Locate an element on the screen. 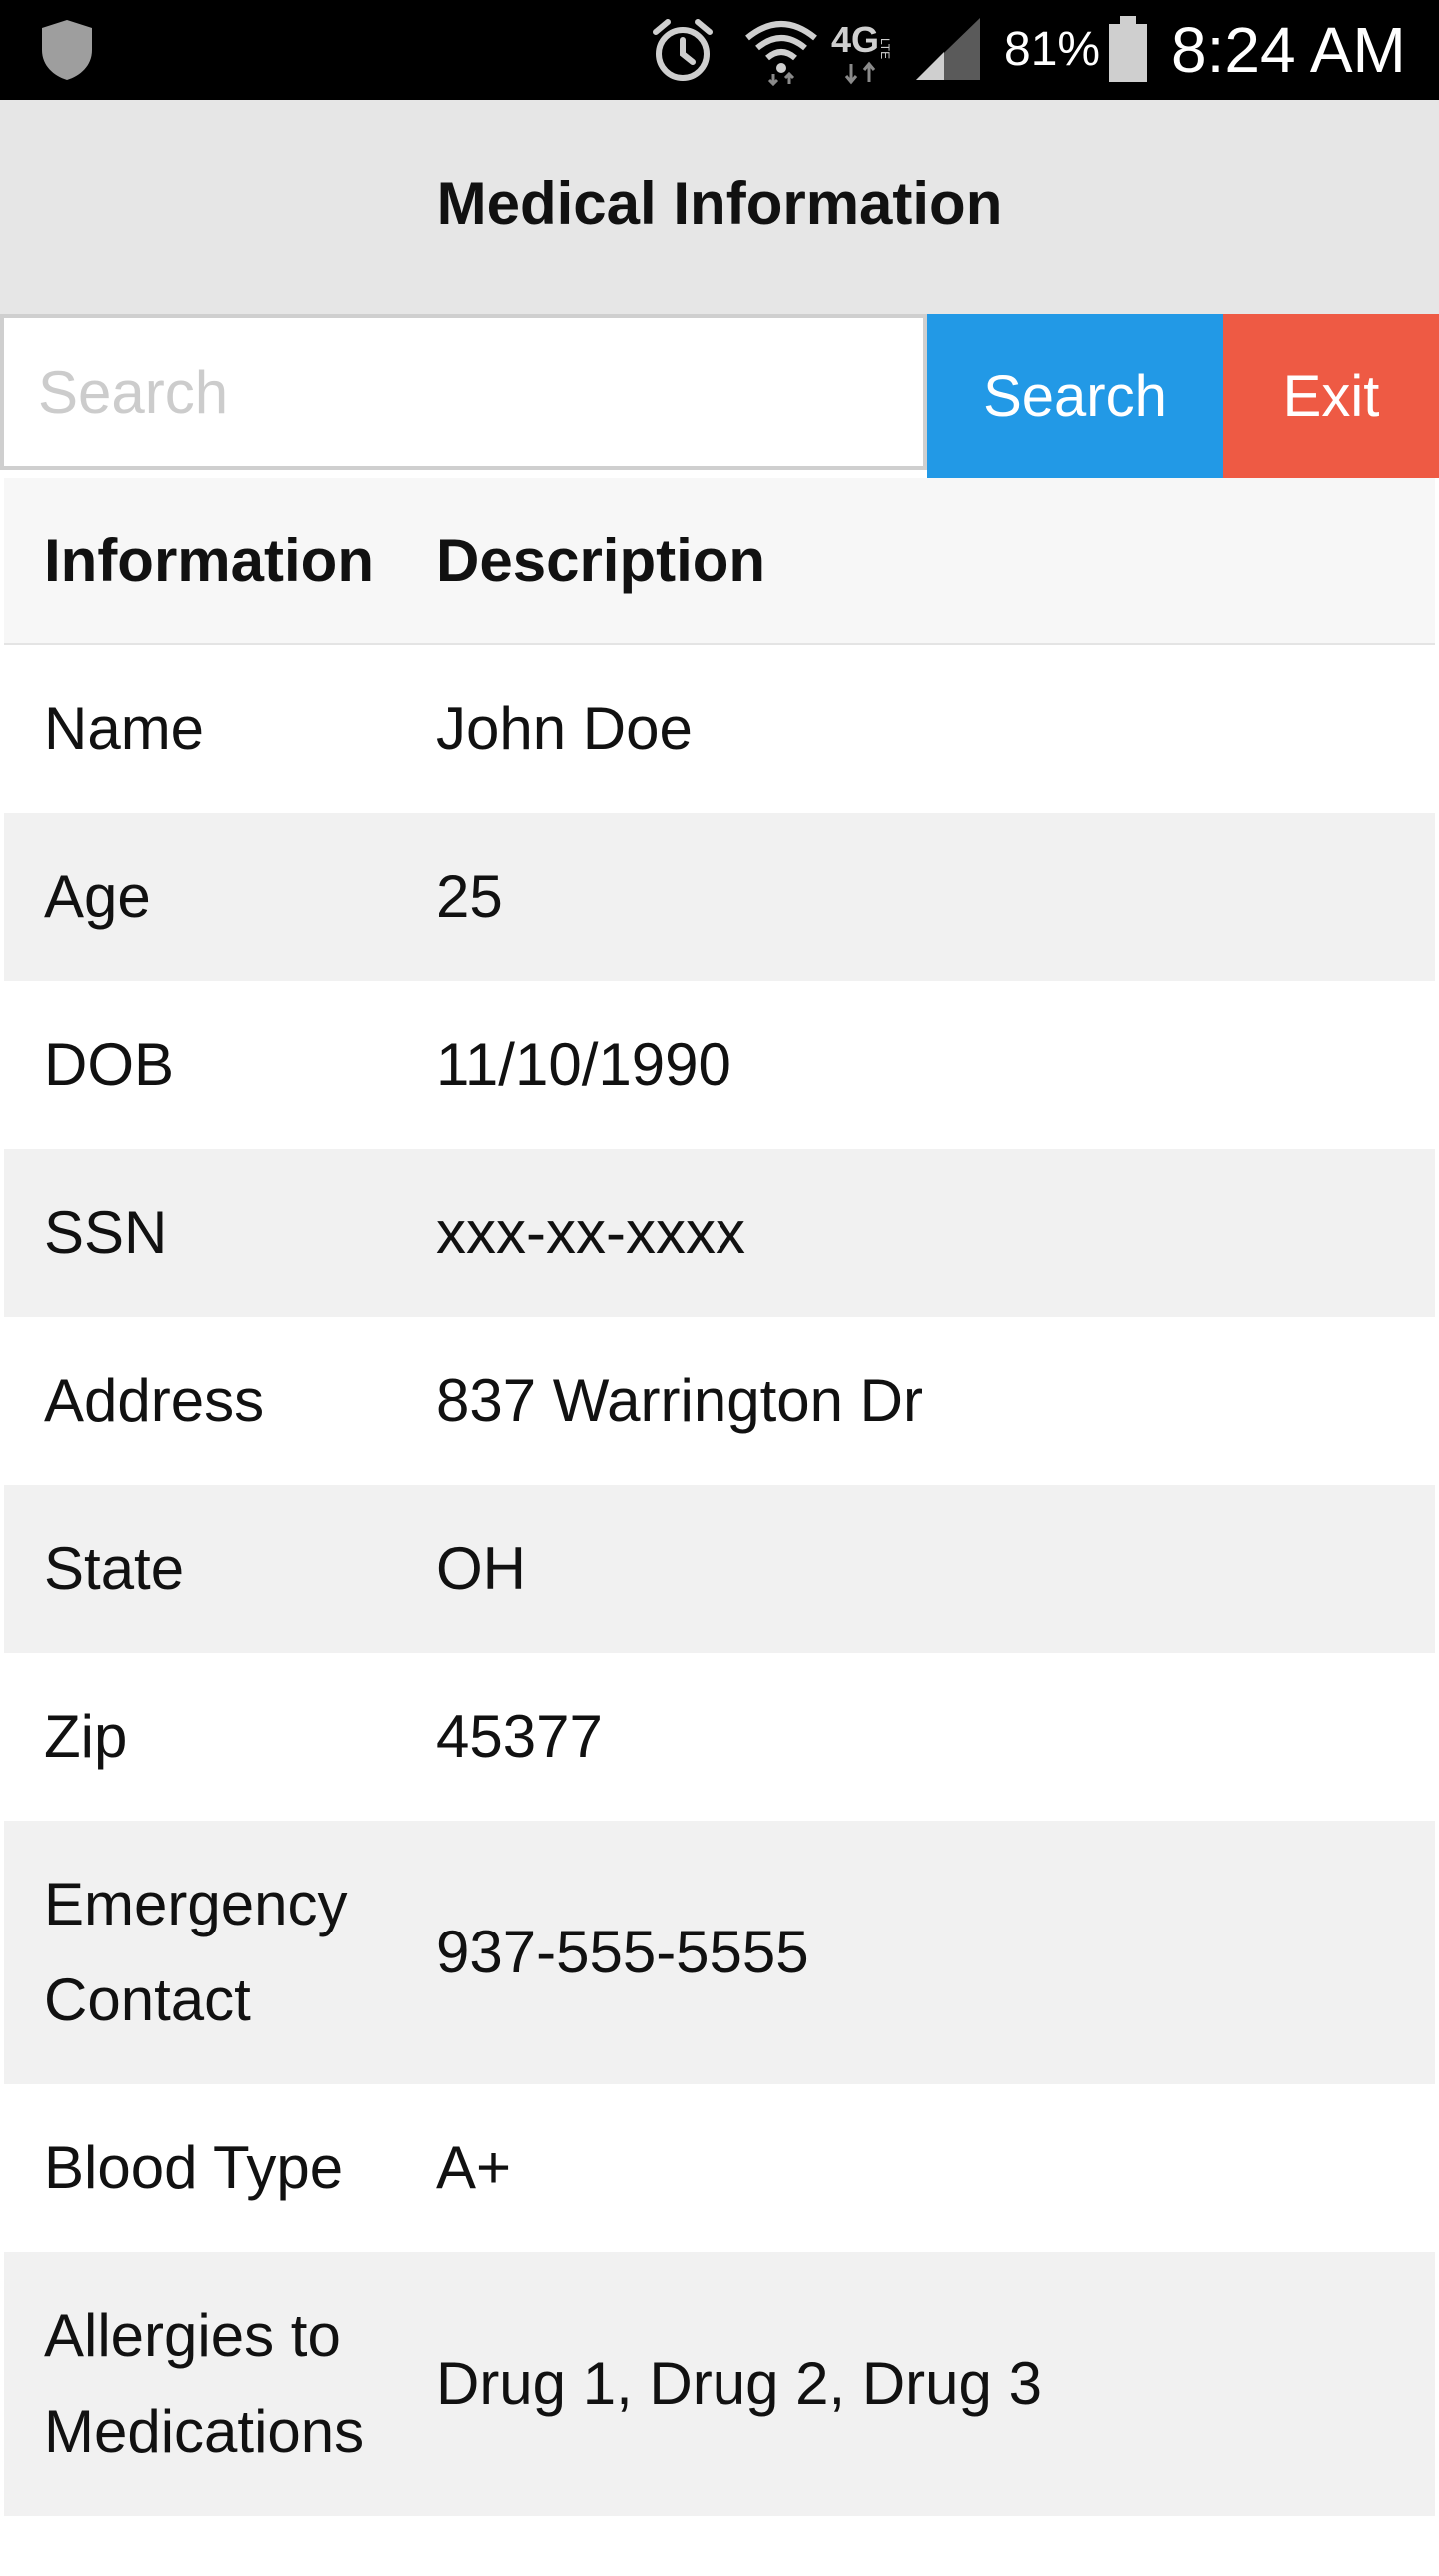 The width and height of the screenshot is (1439, 2576). info-cell: SSN is located at coordinates (106, 1232).